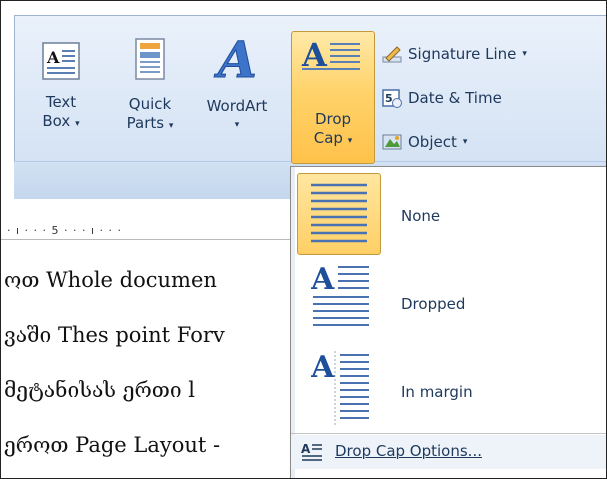 The height and width of the screenshot is (479, 607). What do you see at coordinates (462, 54) in the screenshot?
I see `signature-line-label: Signature Line` at bounding box center [462, 54].